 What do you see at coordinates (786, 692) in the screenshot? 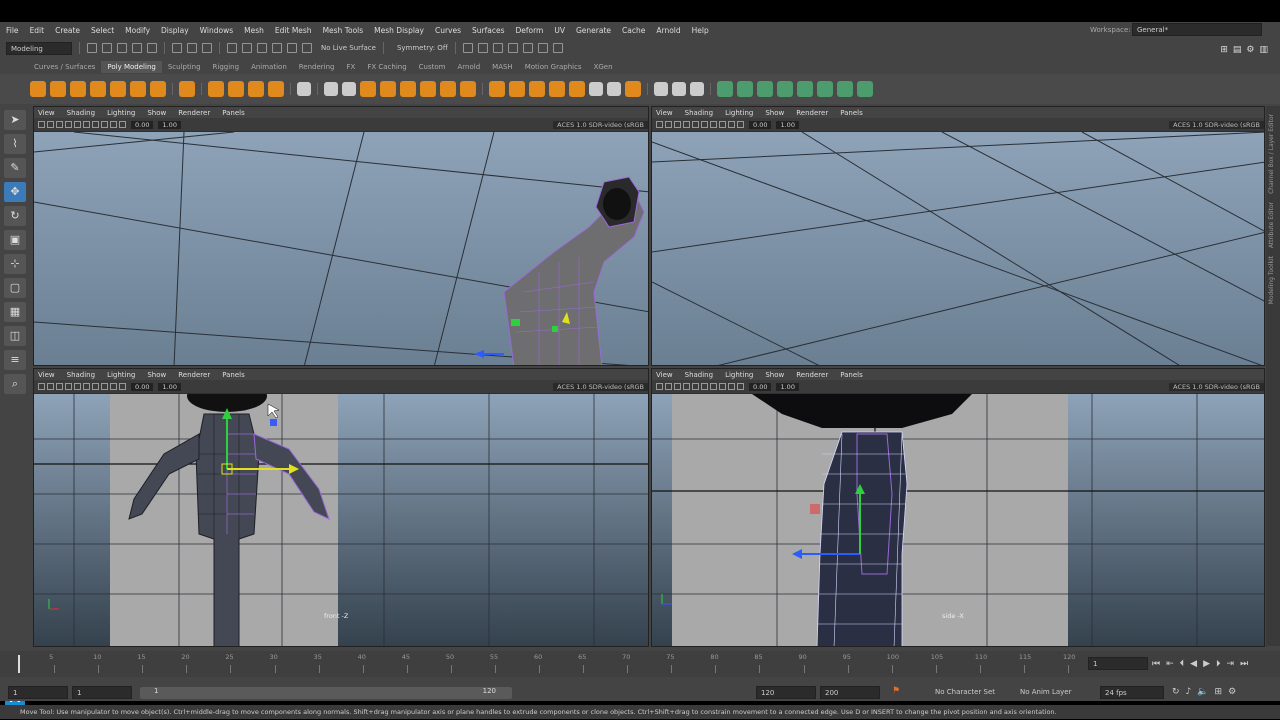
I see `playback-end-field: 120` at bounding box center [786, 692].